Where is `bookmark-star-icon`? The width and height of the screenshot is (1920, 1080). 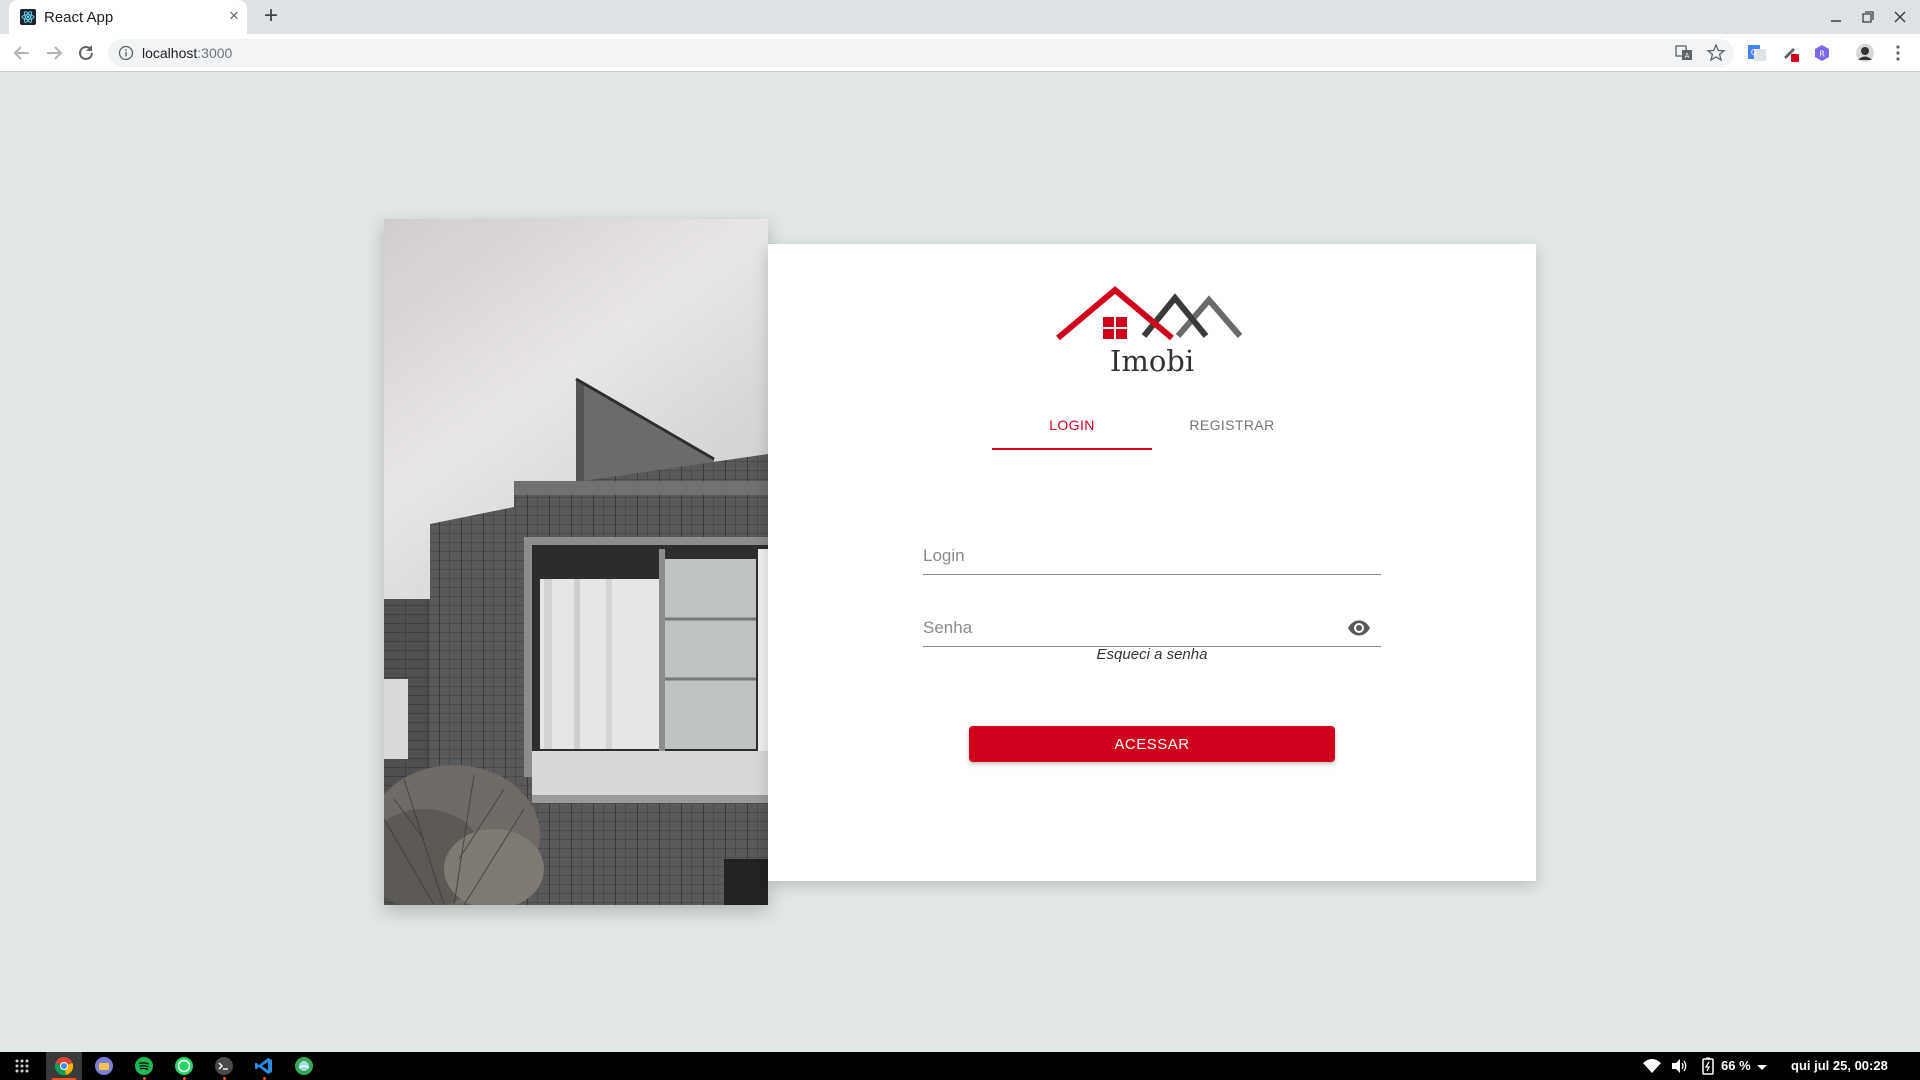 bookmark-star-icon is located at coordinates (1716, 53).